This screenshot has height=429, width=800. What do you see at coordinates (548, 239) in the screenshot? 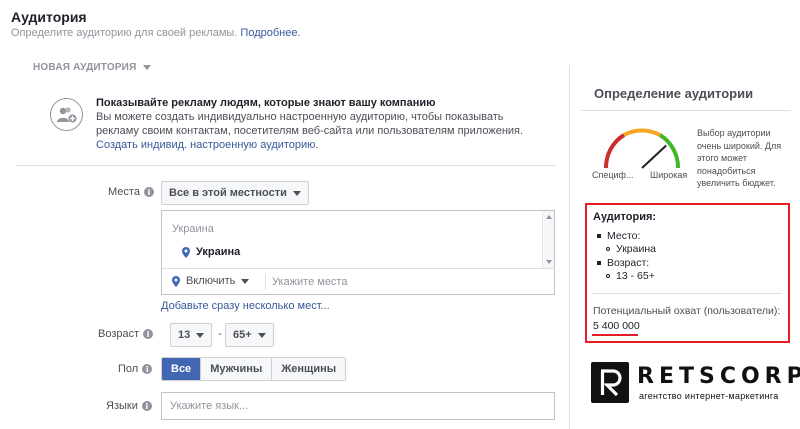
I see `scrollbar` at bounding box center [548, 239].